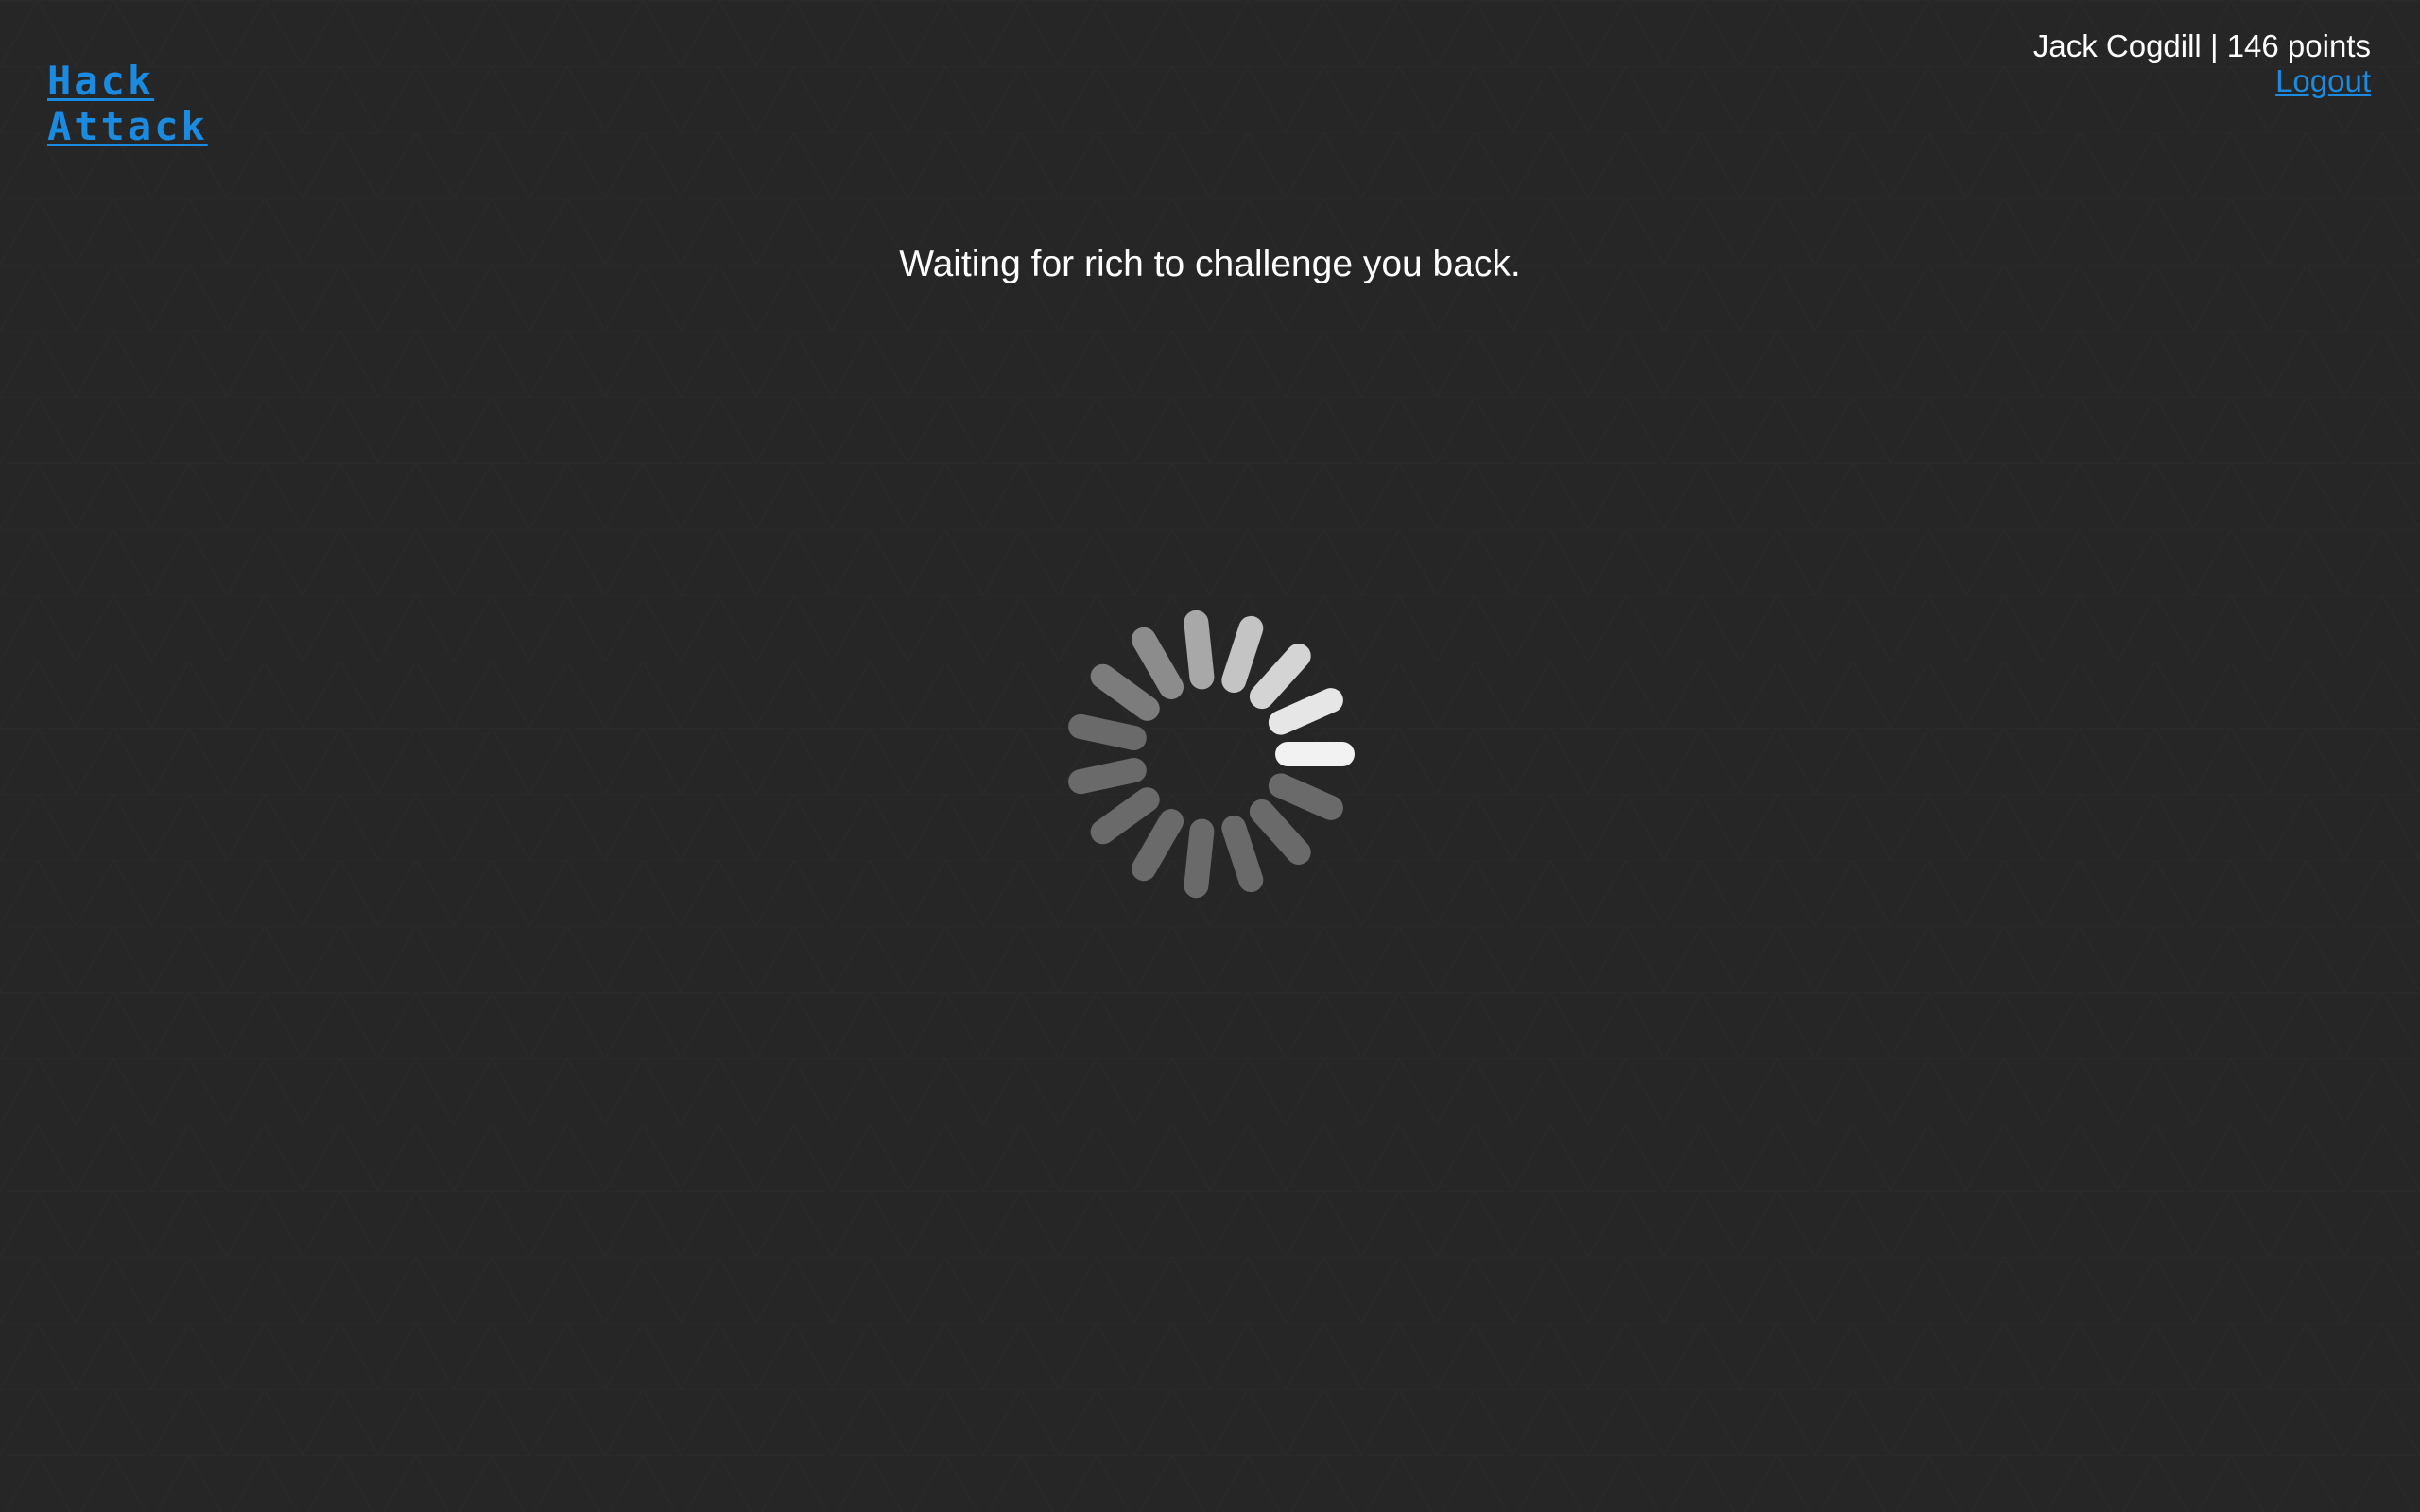 The width and height of the screenshot is (2420, 1512). Describe the element at coordinates (2117, 45) in the screenshot. I see `user-name: Jack Cogdill` at that location.